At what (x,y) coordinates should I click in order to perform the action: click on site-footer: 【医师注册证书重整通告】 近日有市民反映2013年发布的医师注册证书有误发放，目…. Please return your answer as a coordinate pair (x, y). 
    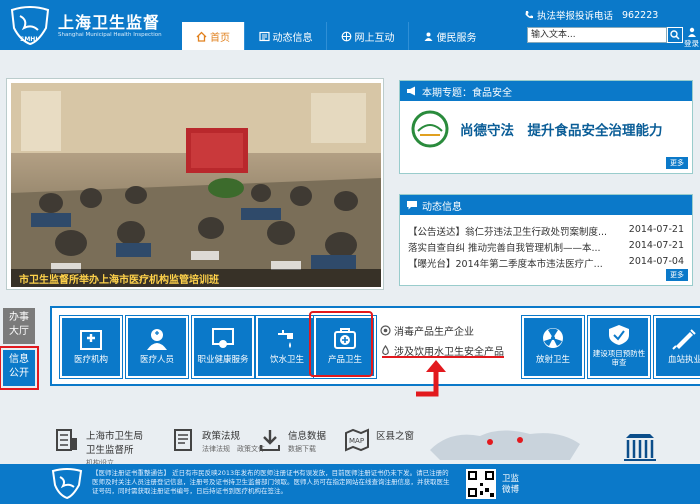
    Looking at the image, I should click on (350, 484).